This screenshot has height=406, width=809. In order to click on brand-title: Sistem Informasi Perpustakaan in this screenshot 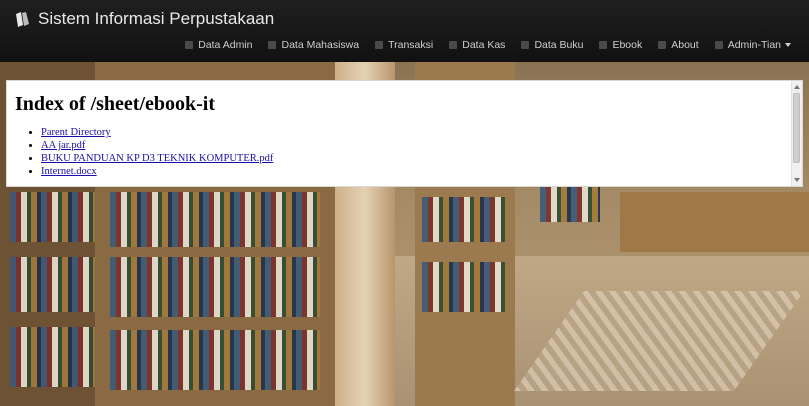, I will do `click(156, 18)`.